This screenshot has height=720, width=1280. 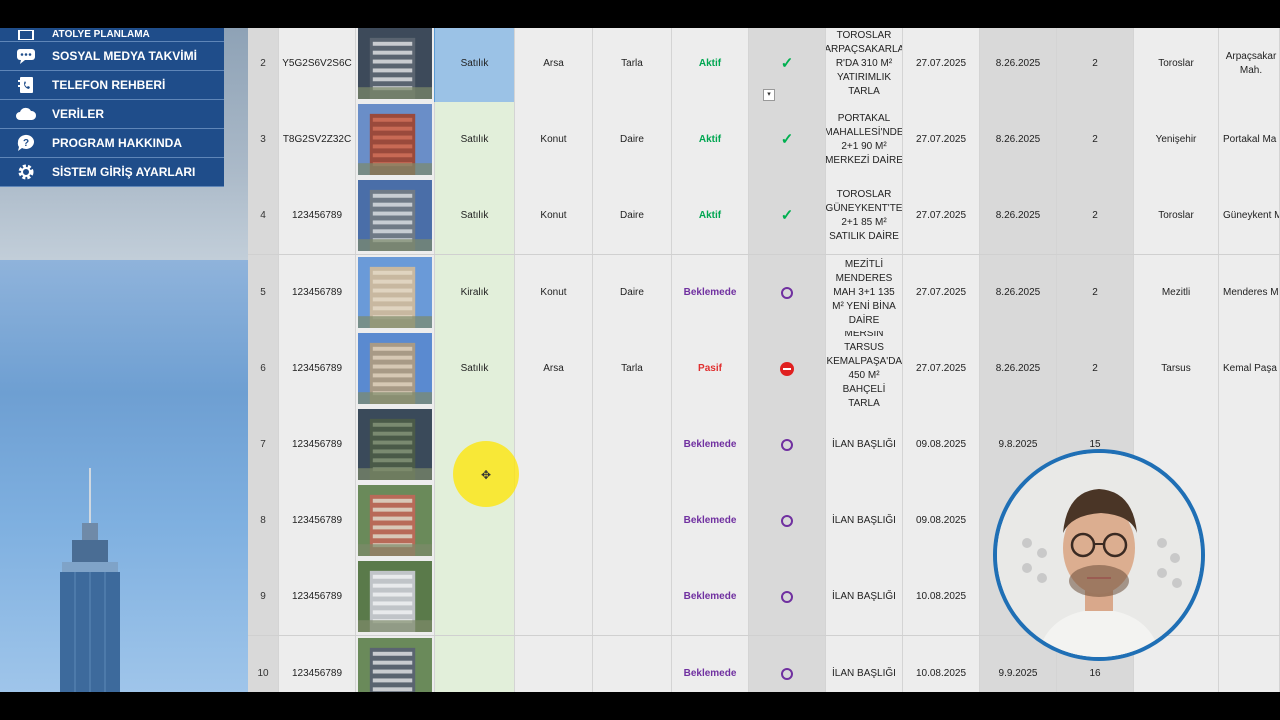 I want to click on row-number: 3, so click(x=263, y=140).